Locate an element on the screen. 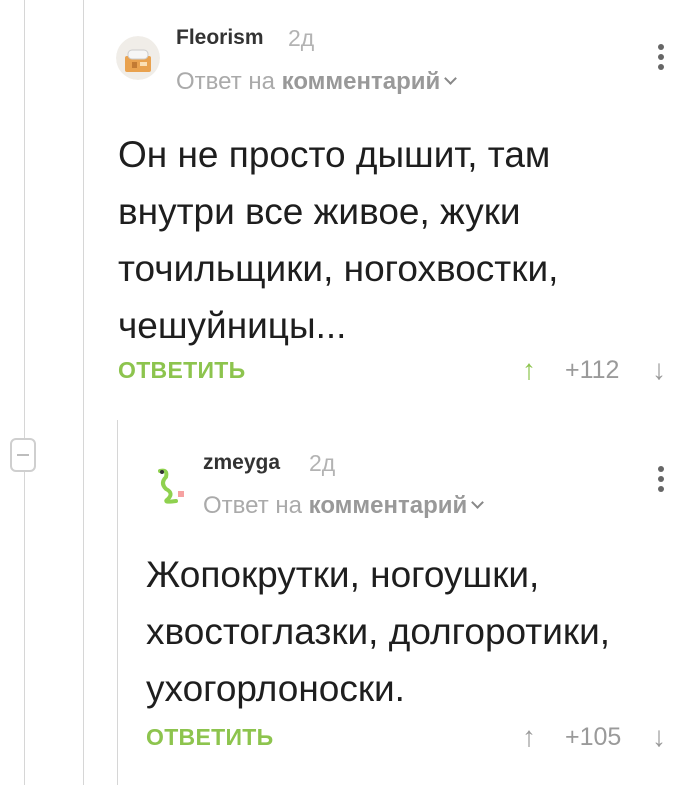 The width and height of the screenshot is (700, 785). thread-line-level2 is located at coordinates (117, 602).